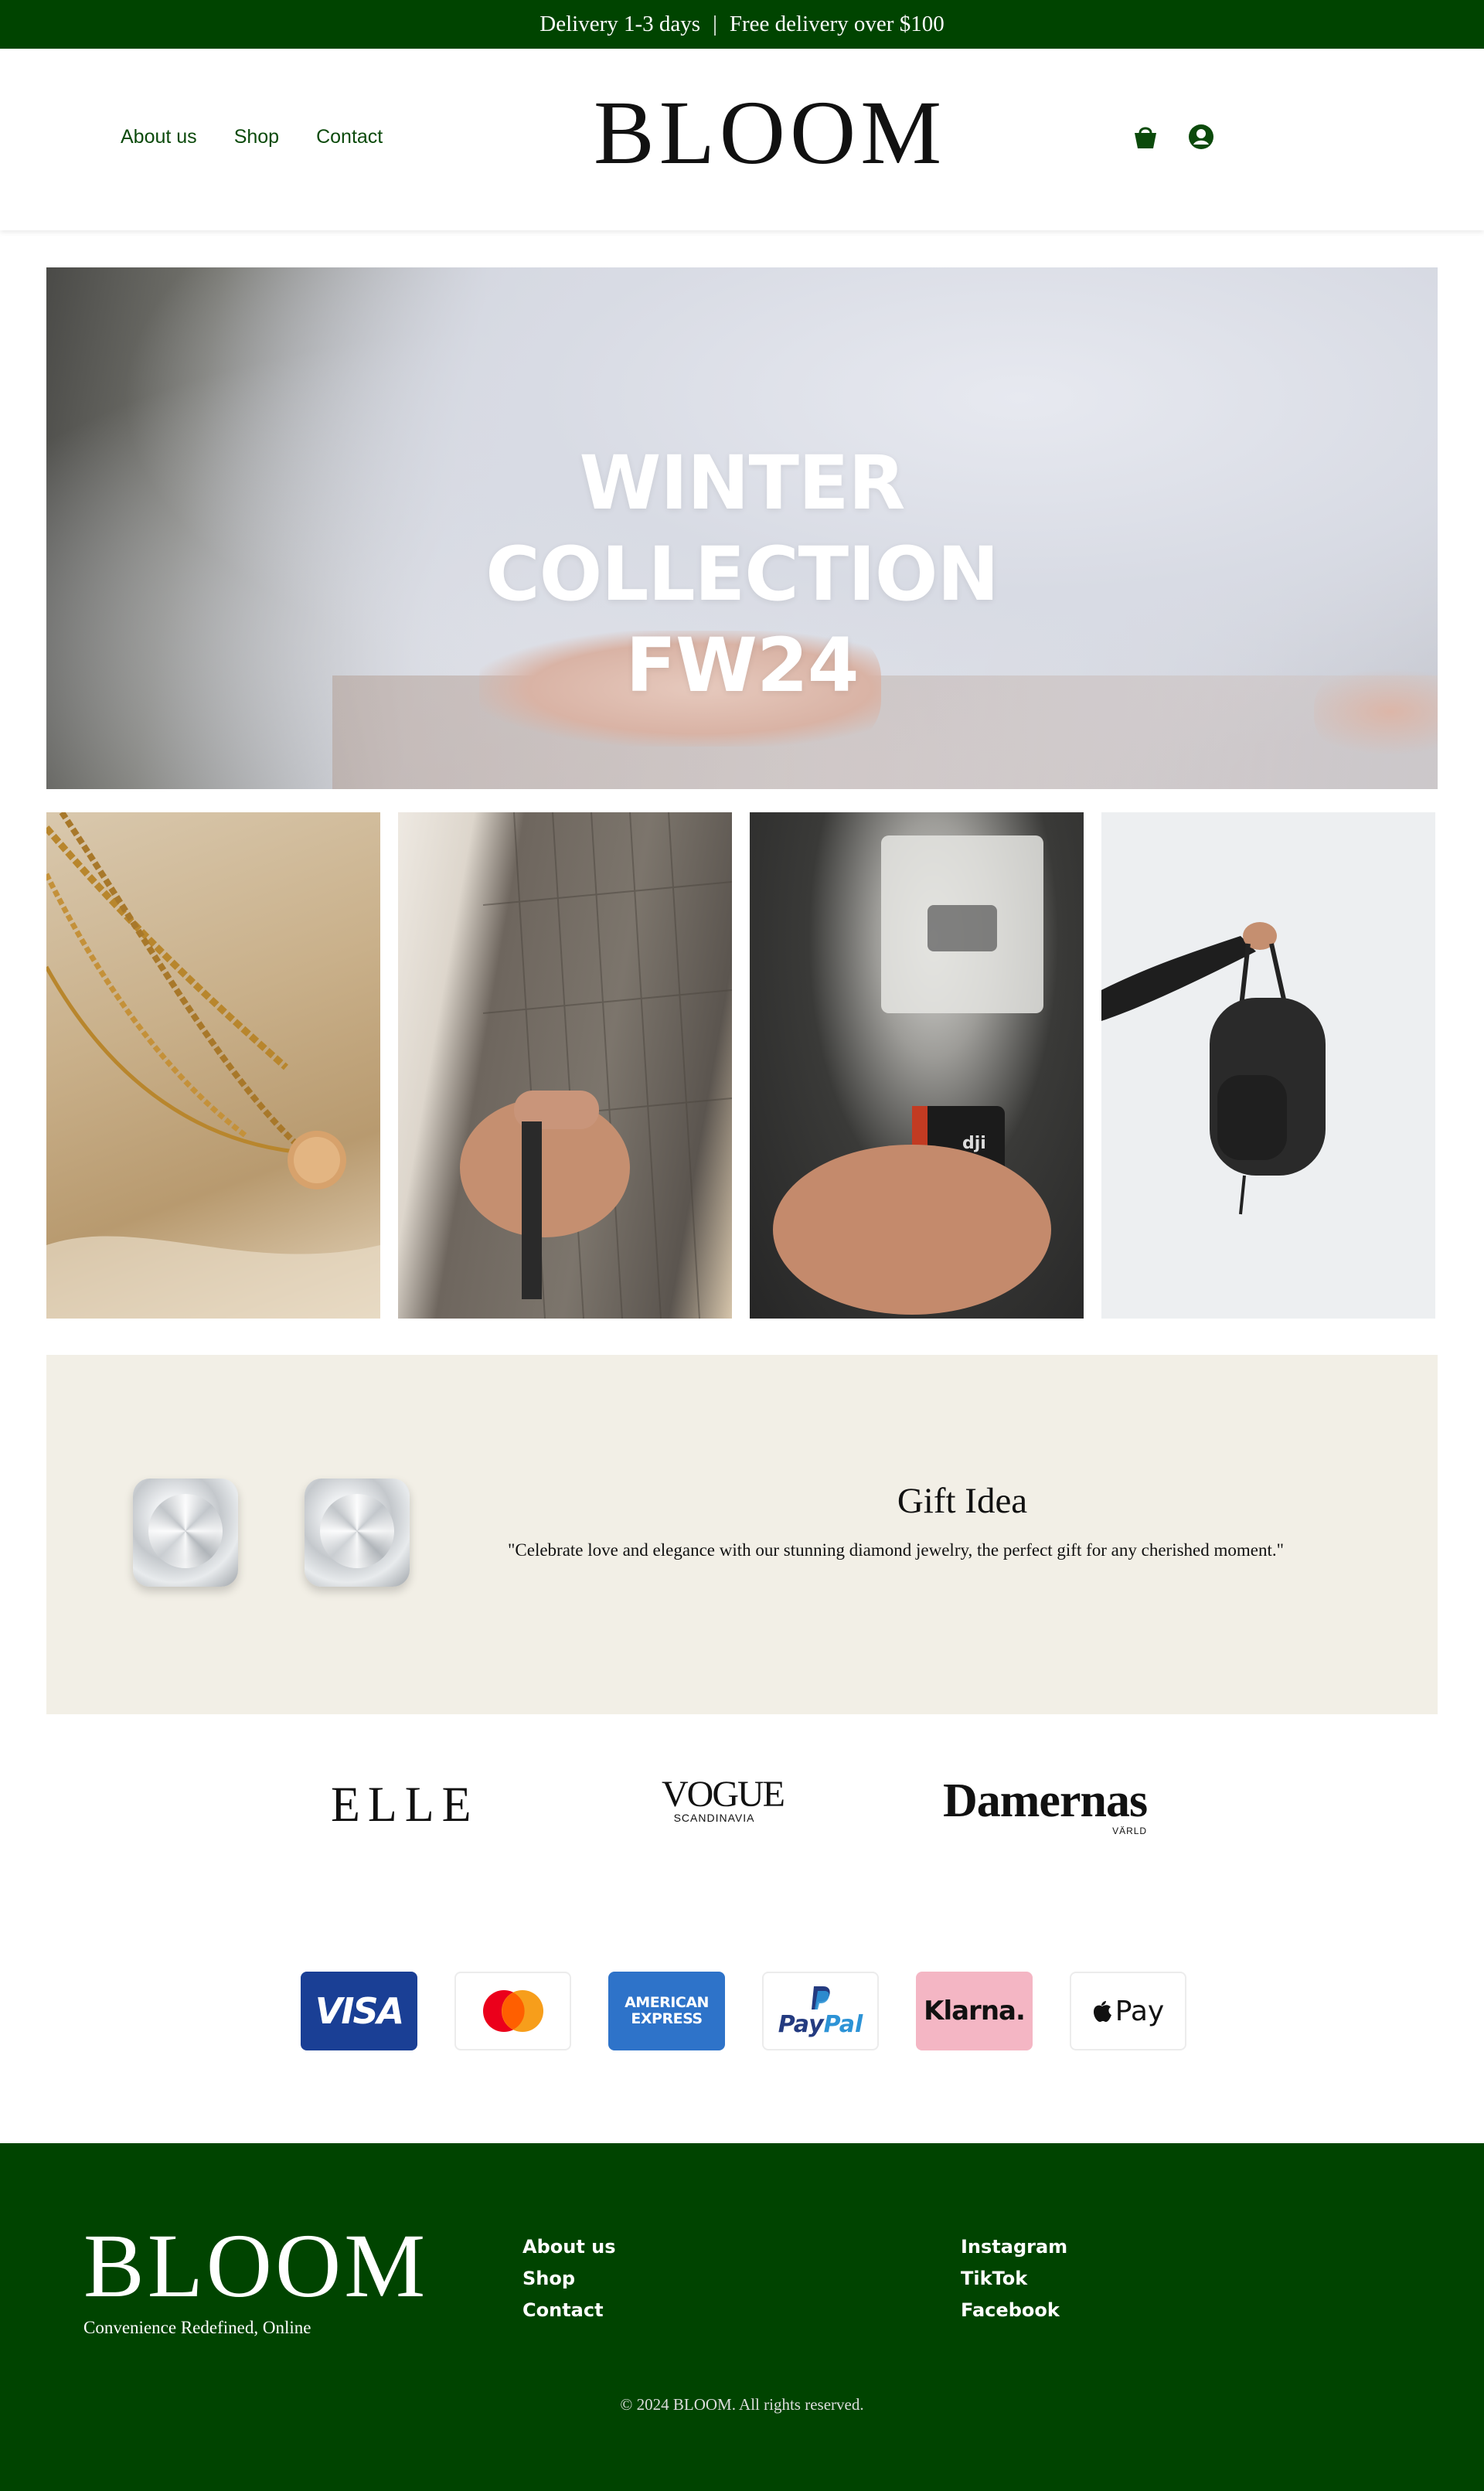 This screenshot has height=2491, width=1484. What do you see at coordinates (1102, 2011) in the screenshot?
I see `apple-icon` at bounding box center [1102, 2011].